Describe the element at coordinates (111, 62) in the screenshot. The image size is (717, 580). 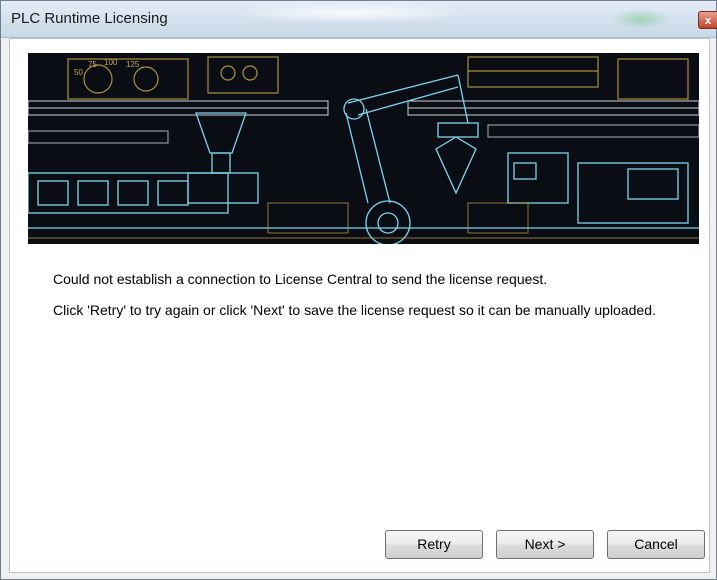
I see `gauge-label-100: 100` at that location.